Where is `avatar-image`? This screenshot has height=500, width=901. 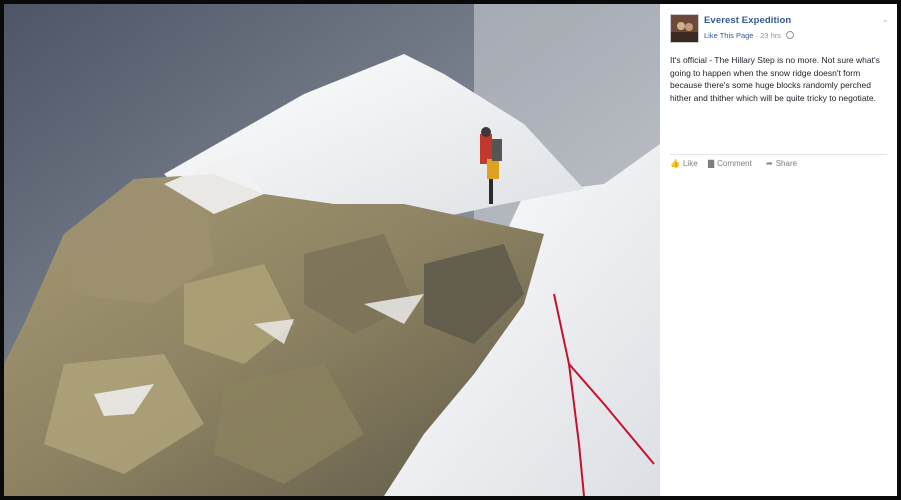 avatar-image is located at coordinates (684, 28).